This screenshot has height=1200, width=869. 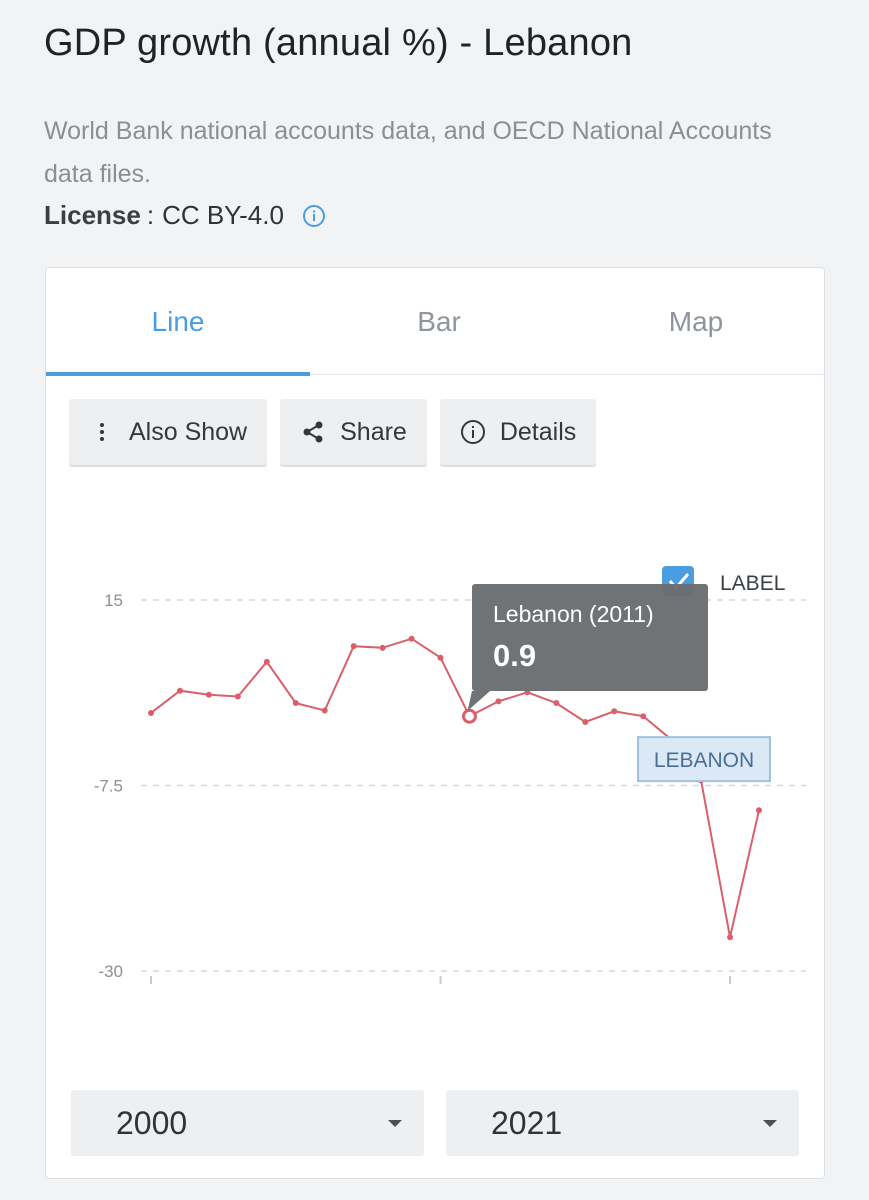 I want to click on info-circle-icon, so click(x=473, y=432).